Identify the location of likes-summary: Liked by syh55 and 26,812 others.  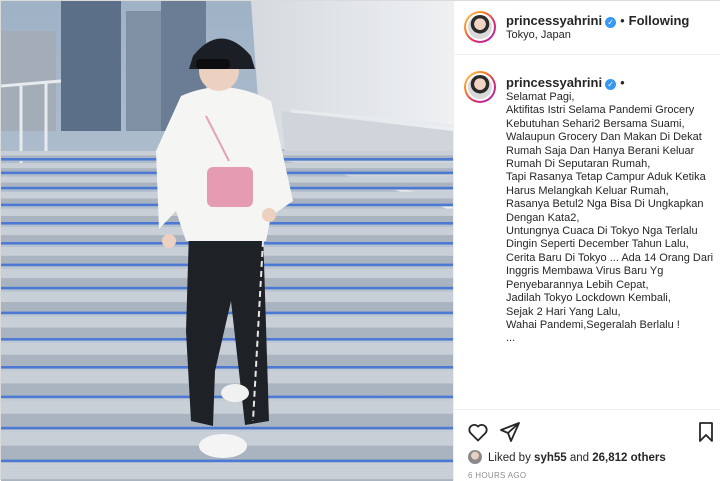
(567, 457).